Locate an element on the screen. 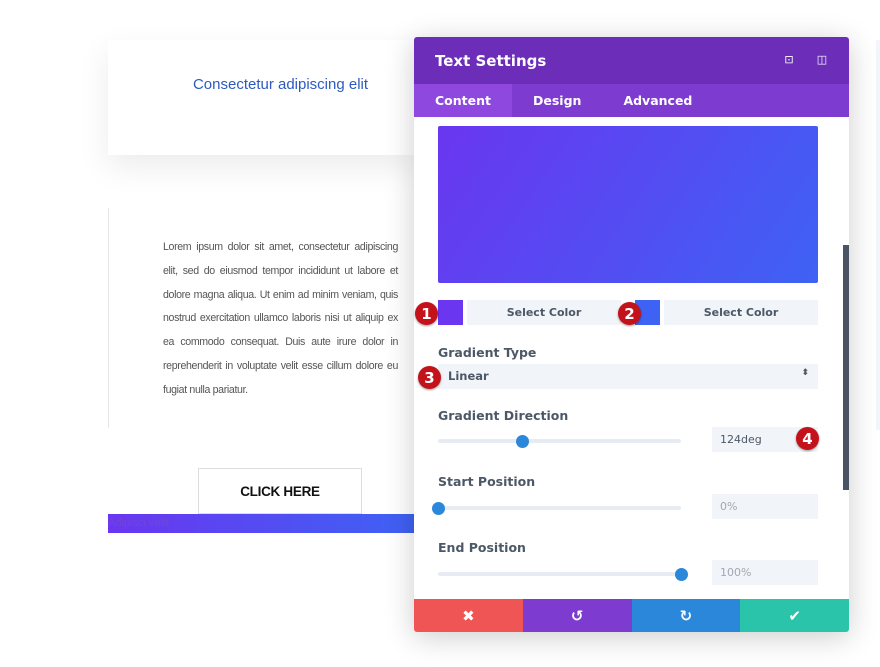 Image resolution: width=880 pixels, height=667 pixels. tab-advanced: Advanced is located at coordinates (657, 100).